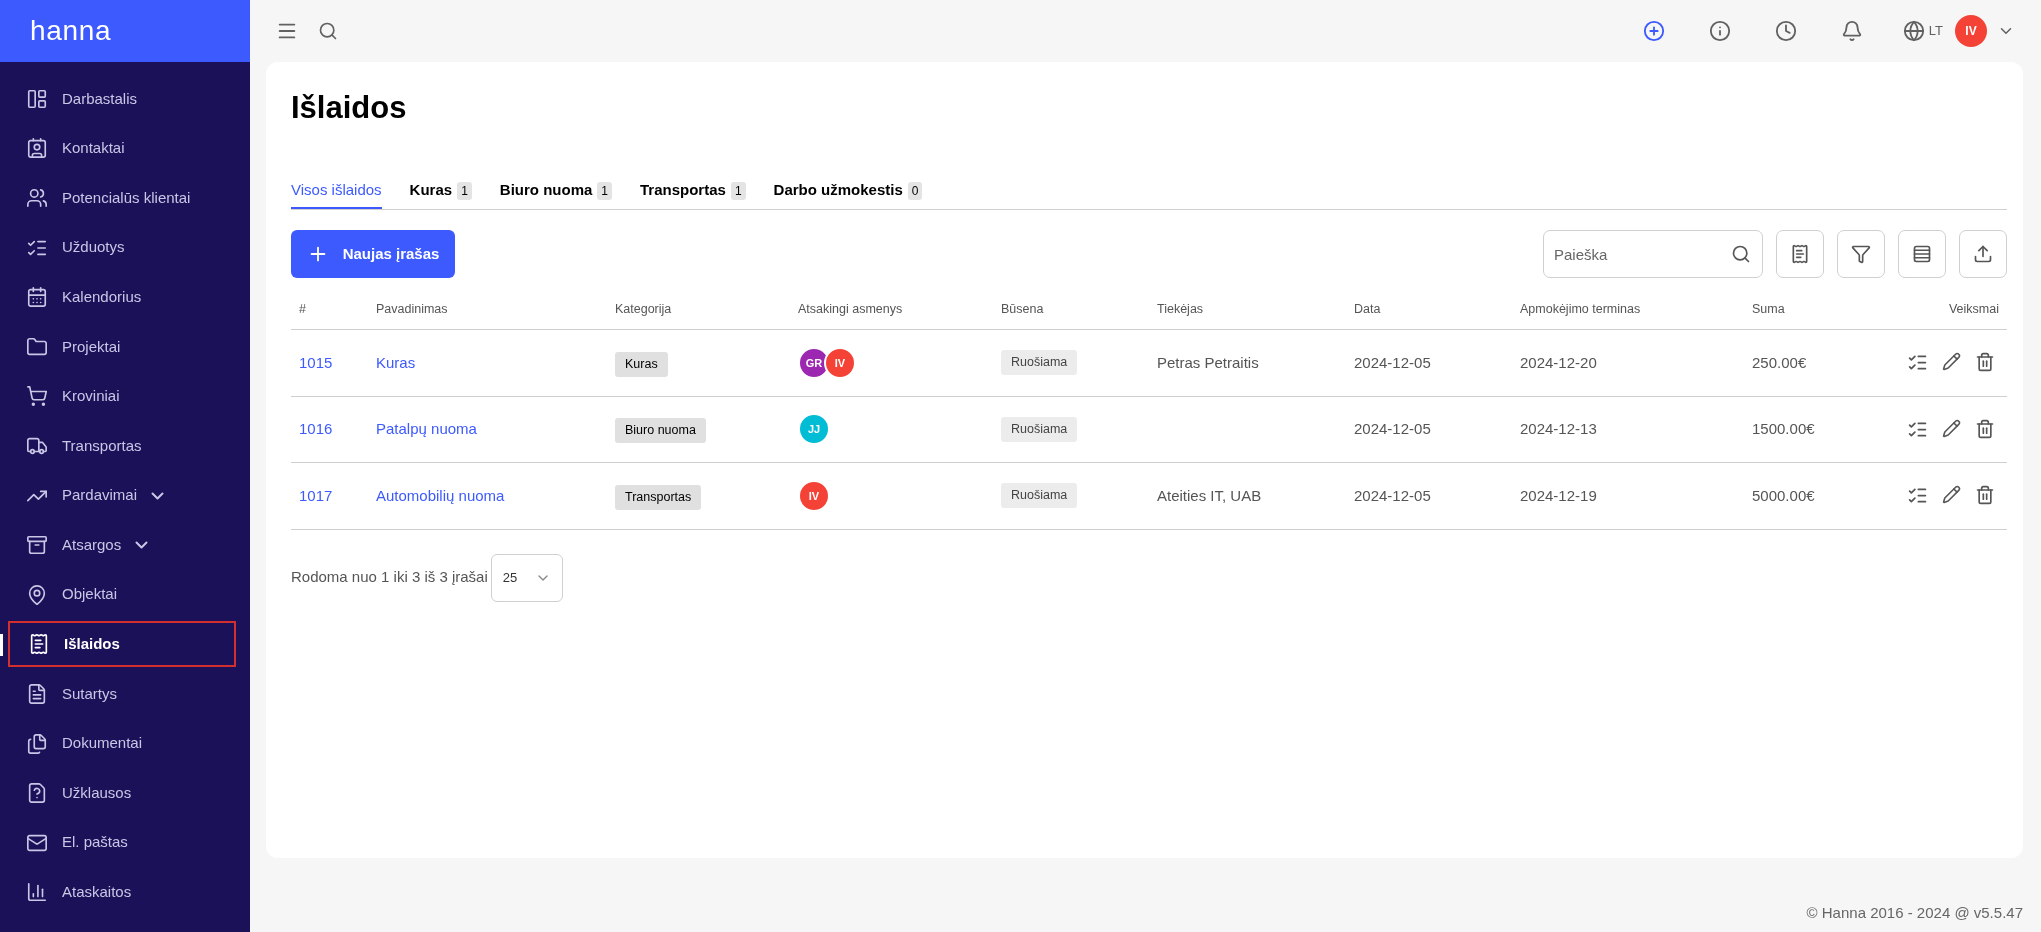  What do you see at coordinates (37, 198) in the screenshot?
I see `users-icon` at bounding box center [37, 198].